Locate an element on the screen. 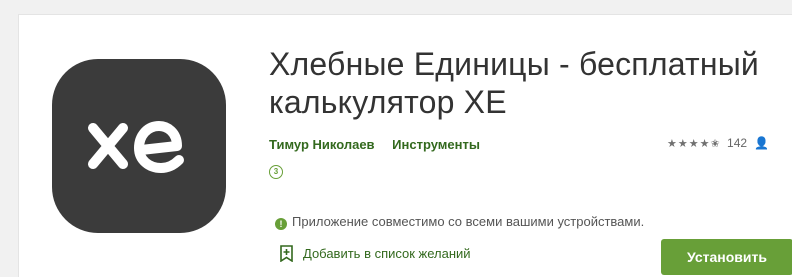  info-icon: ! is located at coordinates (281, 224).